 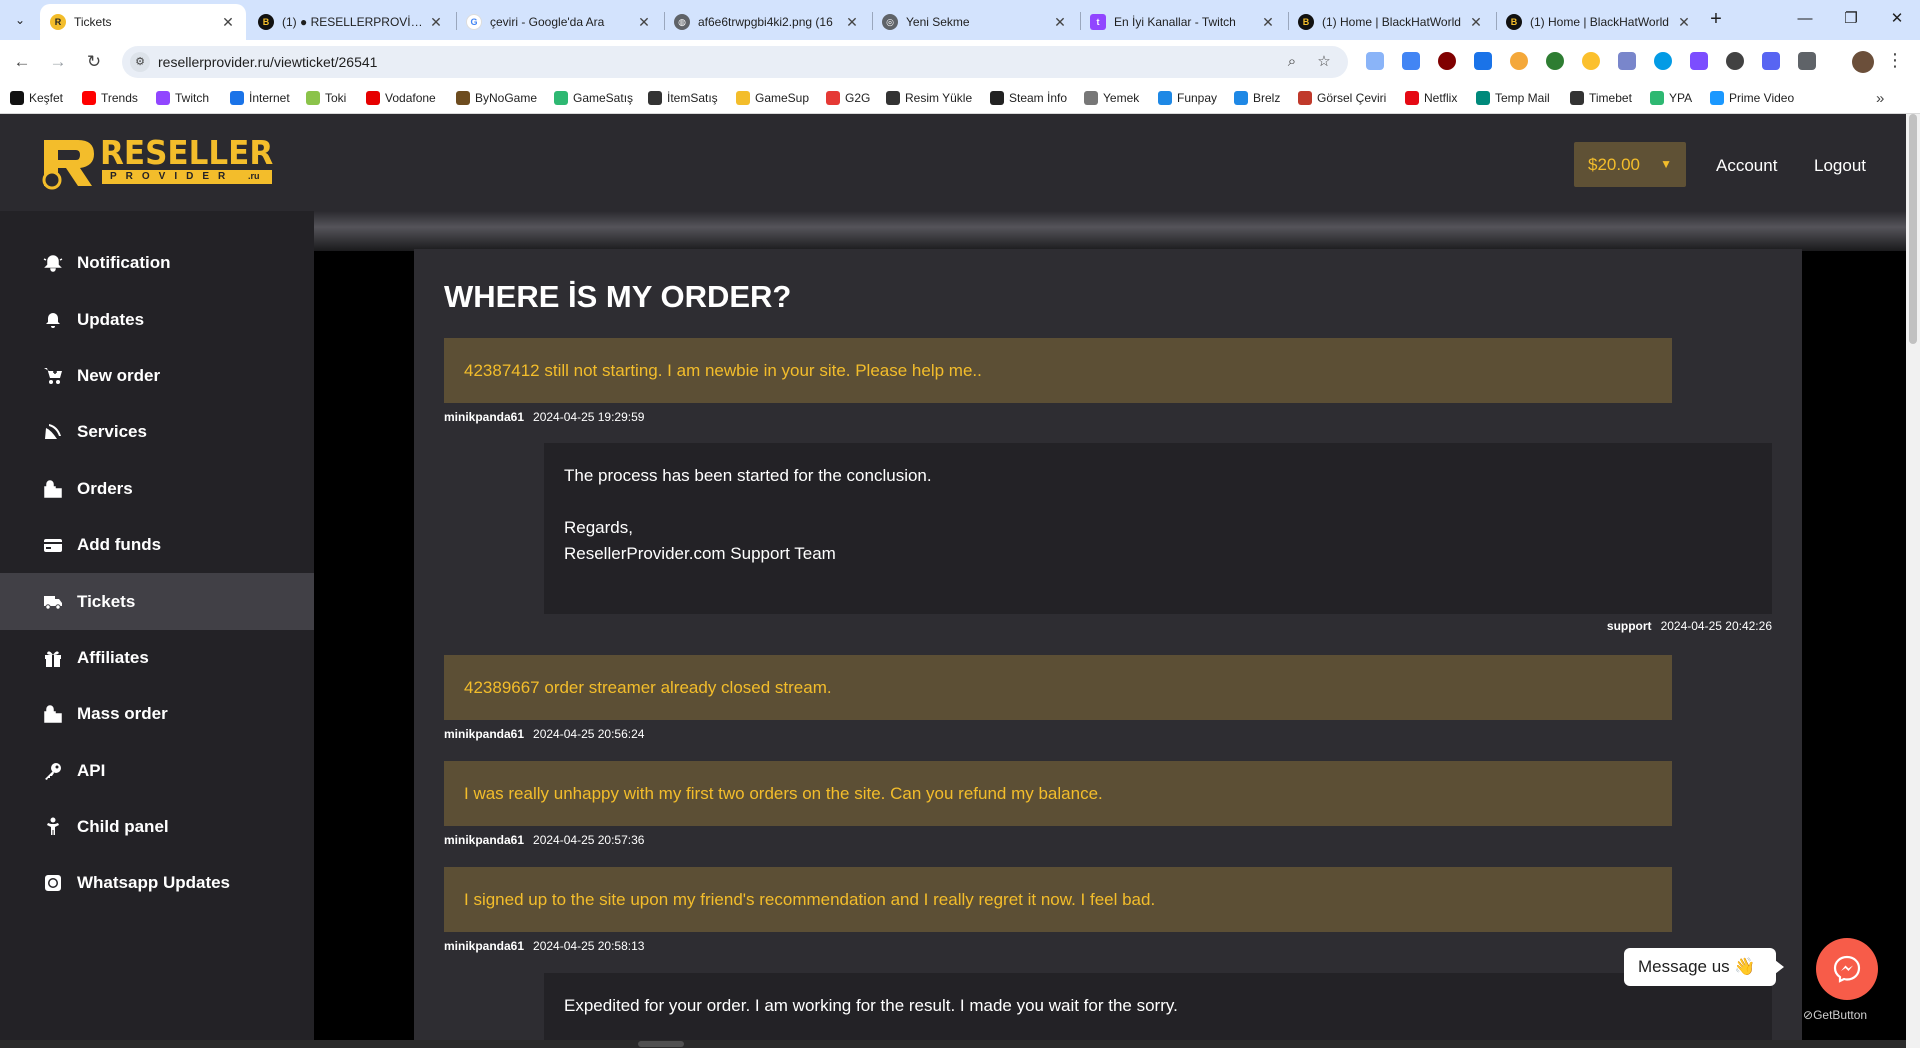 I want to click on sidebar-item-services: Services, so click(x=157, y=432).